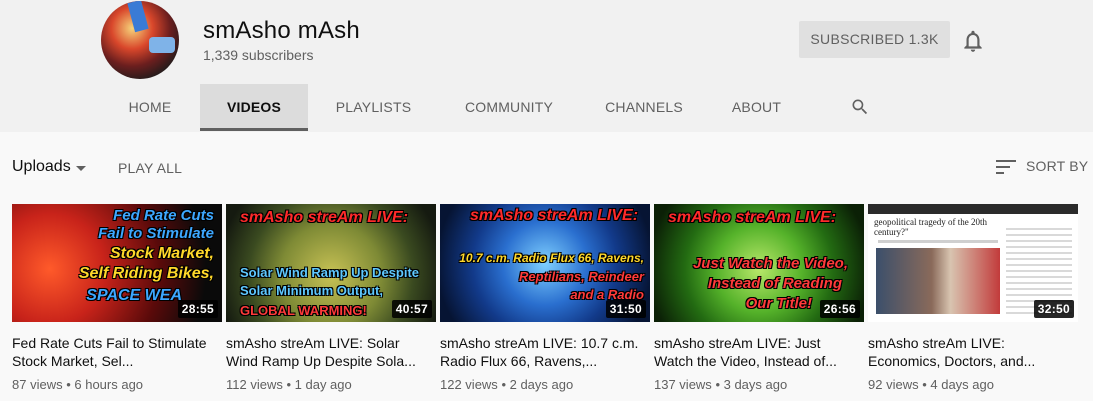  What do you see at coordinates (973, 209) in the screenshot?
I see `browser-toolbar` at bounding box center [973, 209].